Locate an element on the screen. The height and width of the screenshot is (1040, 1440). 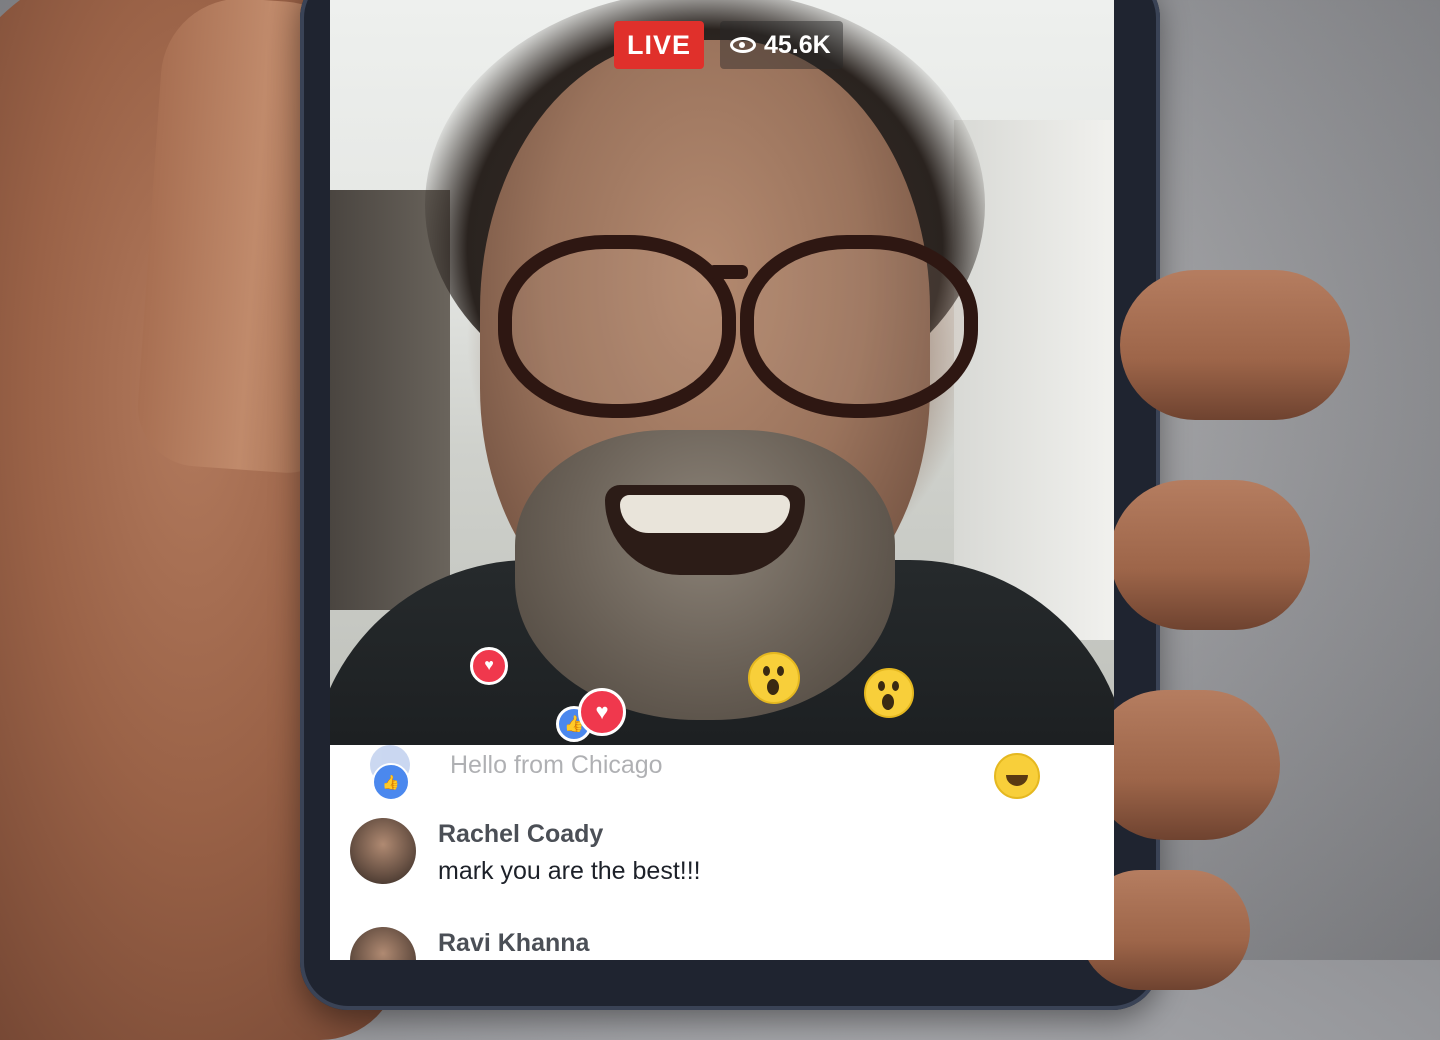
person-teeth is located at coordinates (705, 514).